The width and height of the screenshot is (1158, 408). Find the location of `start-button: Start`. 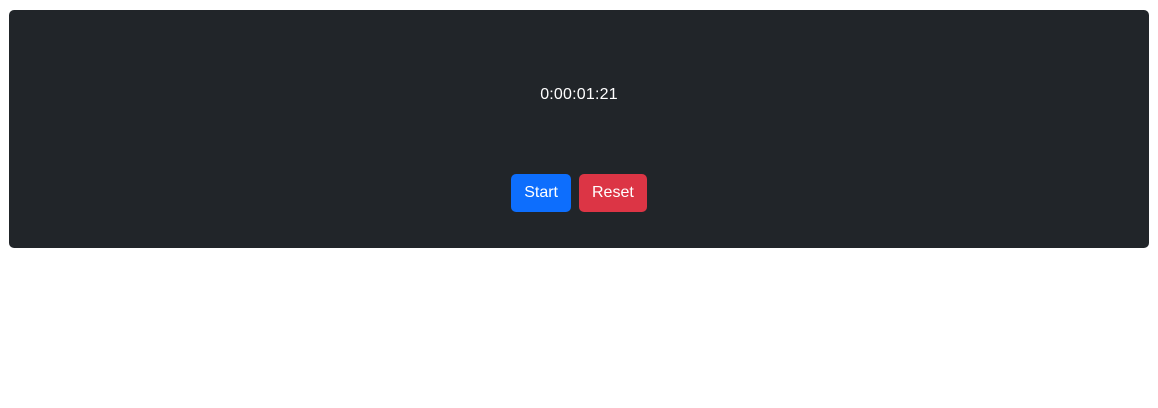

start-button: Start is located at coordinates (541, 193).